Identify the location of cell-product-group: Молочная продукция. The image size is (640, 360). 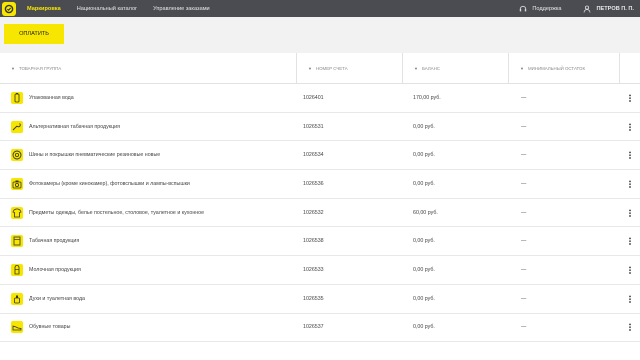
(148, 270).